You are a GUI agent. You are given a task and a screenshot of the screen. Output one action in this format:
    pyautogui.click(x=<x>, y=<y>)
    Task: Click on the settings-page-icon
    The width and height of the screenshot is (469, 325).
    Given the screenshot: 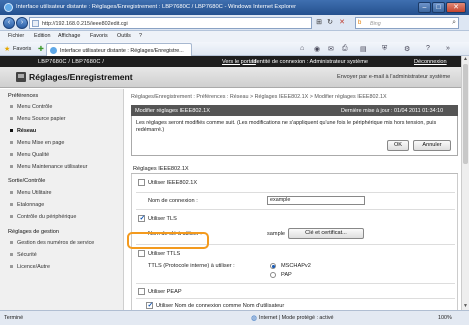 What is the action you would take?
    pyautogui.click(x=21, y=77)
    